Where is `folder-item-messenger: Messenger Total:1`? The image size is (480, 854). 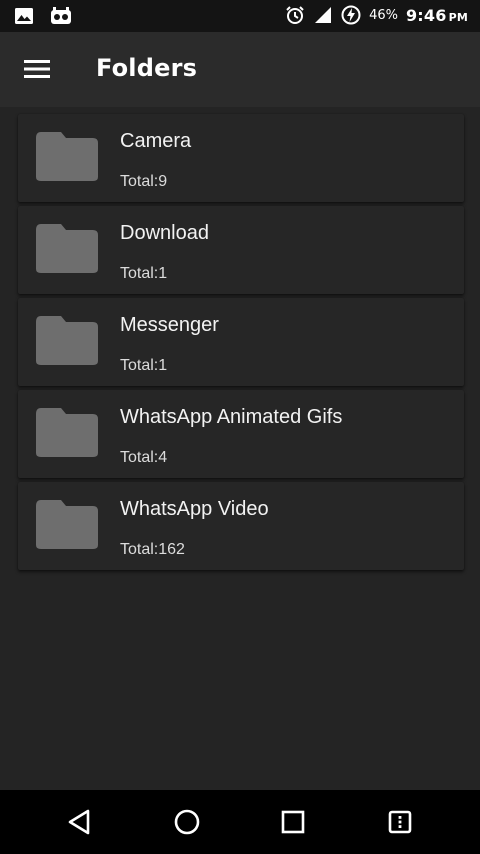 folder-item-messenger: Messenger Total:1 is located at coordinates (241, 342).